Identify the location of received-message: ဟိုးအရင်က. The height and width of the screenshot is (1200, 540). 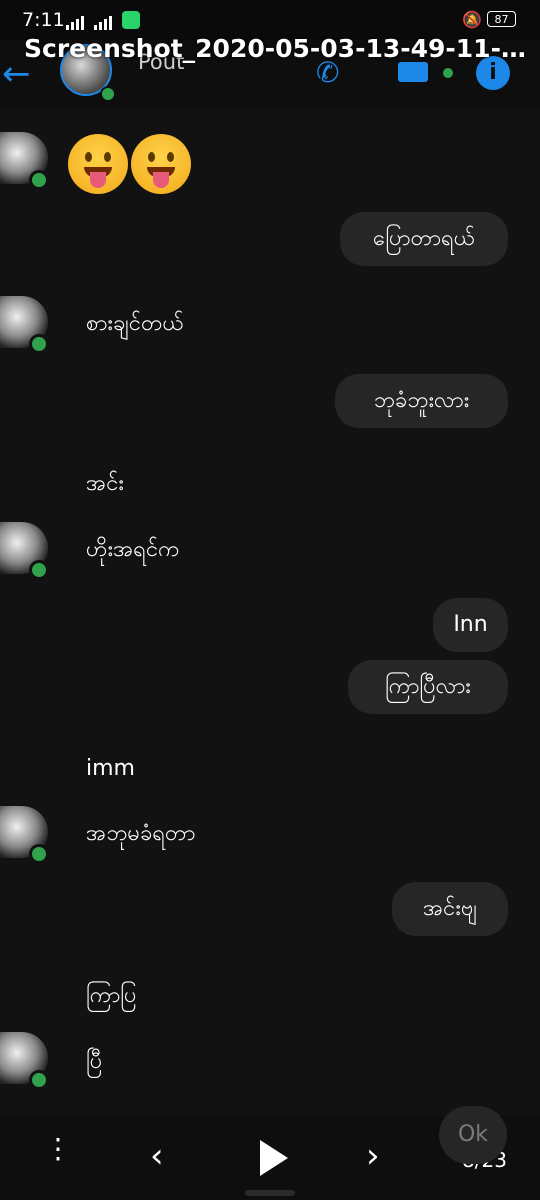
(133, 550).